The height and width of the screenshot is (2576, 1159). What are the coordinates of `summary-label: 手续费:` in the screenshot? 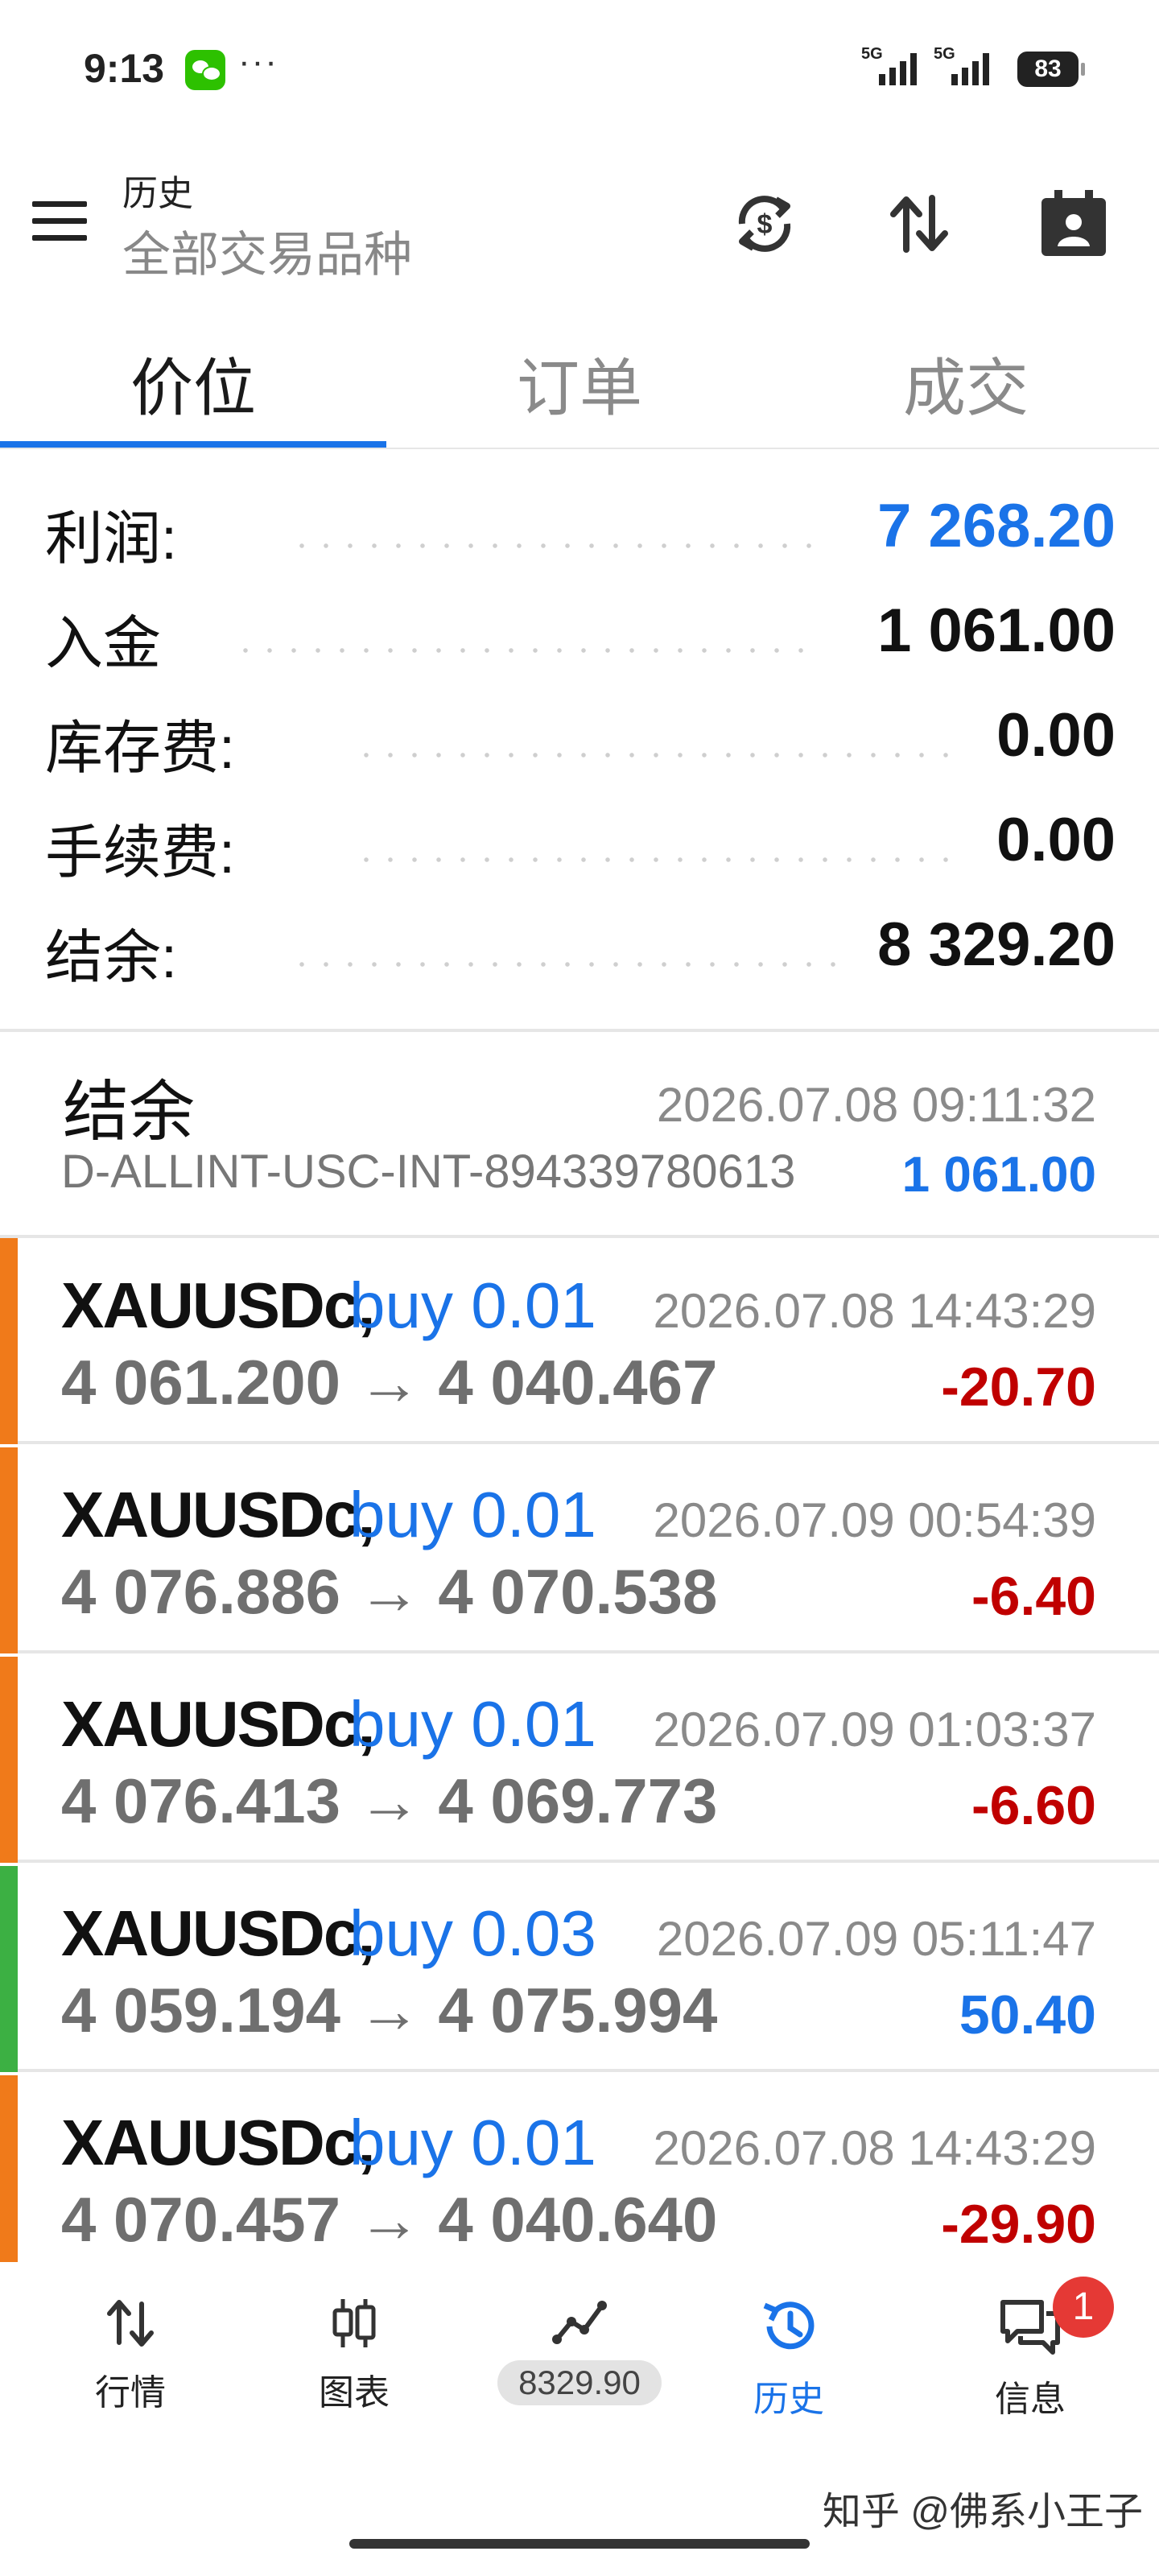 It's located at (140, 853).